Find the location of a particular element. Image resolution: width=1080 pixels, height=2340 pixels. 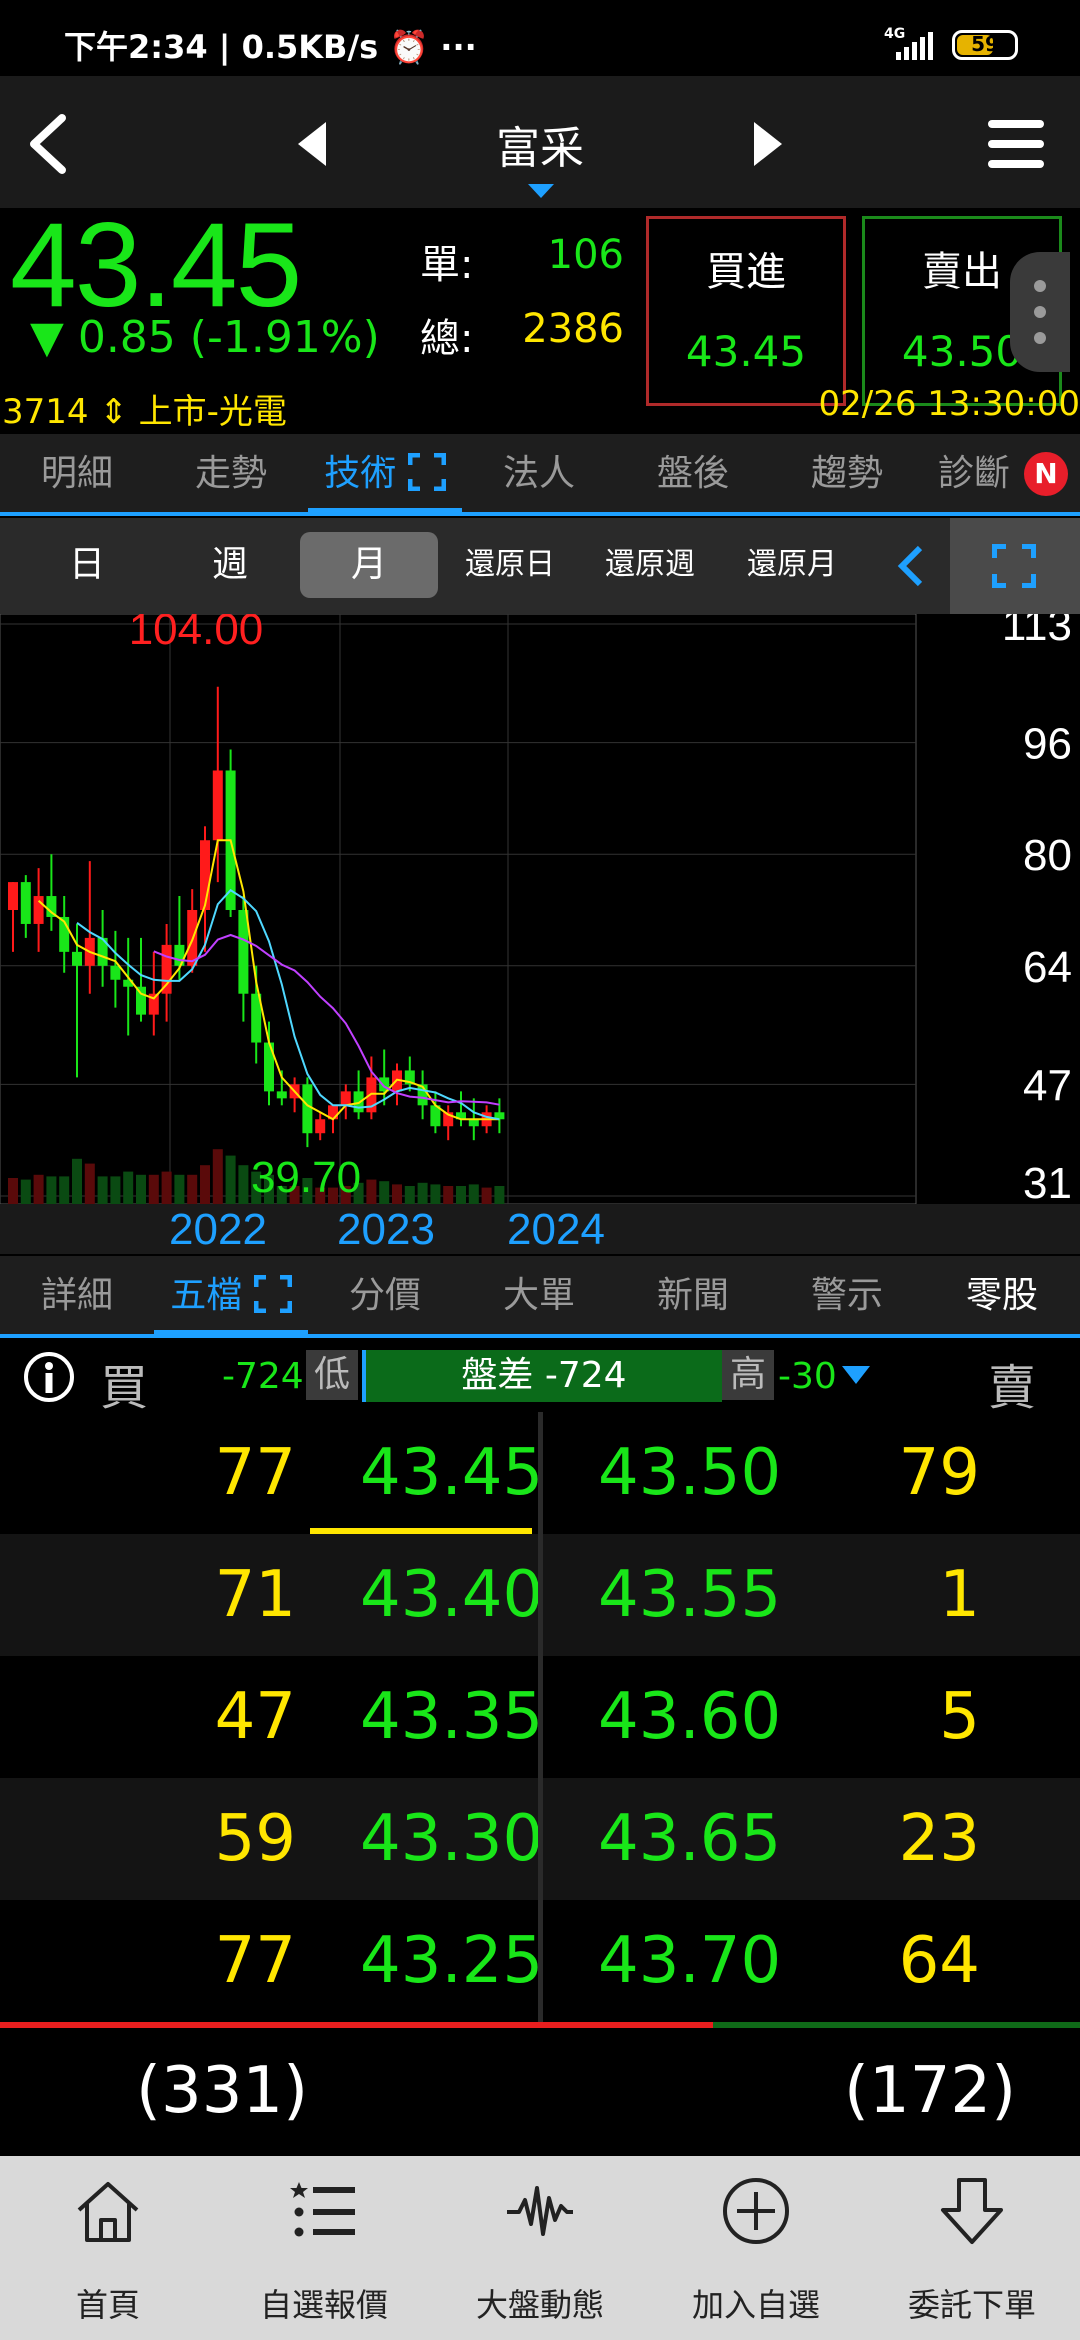

ask-qty: 1 is located at coordinates (959, 1595).